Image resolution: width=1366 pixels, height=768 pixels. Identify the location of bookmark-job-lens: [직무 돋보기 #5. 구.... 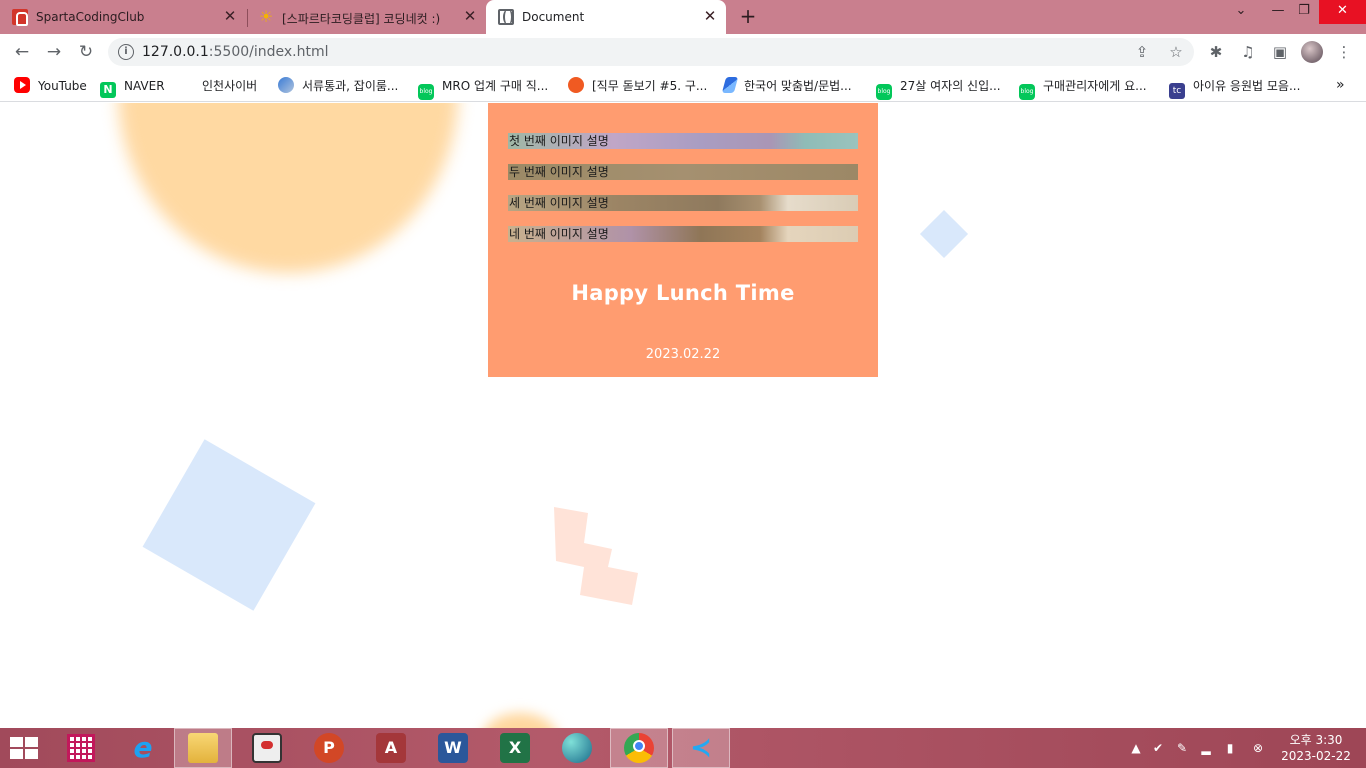
(637, 86).